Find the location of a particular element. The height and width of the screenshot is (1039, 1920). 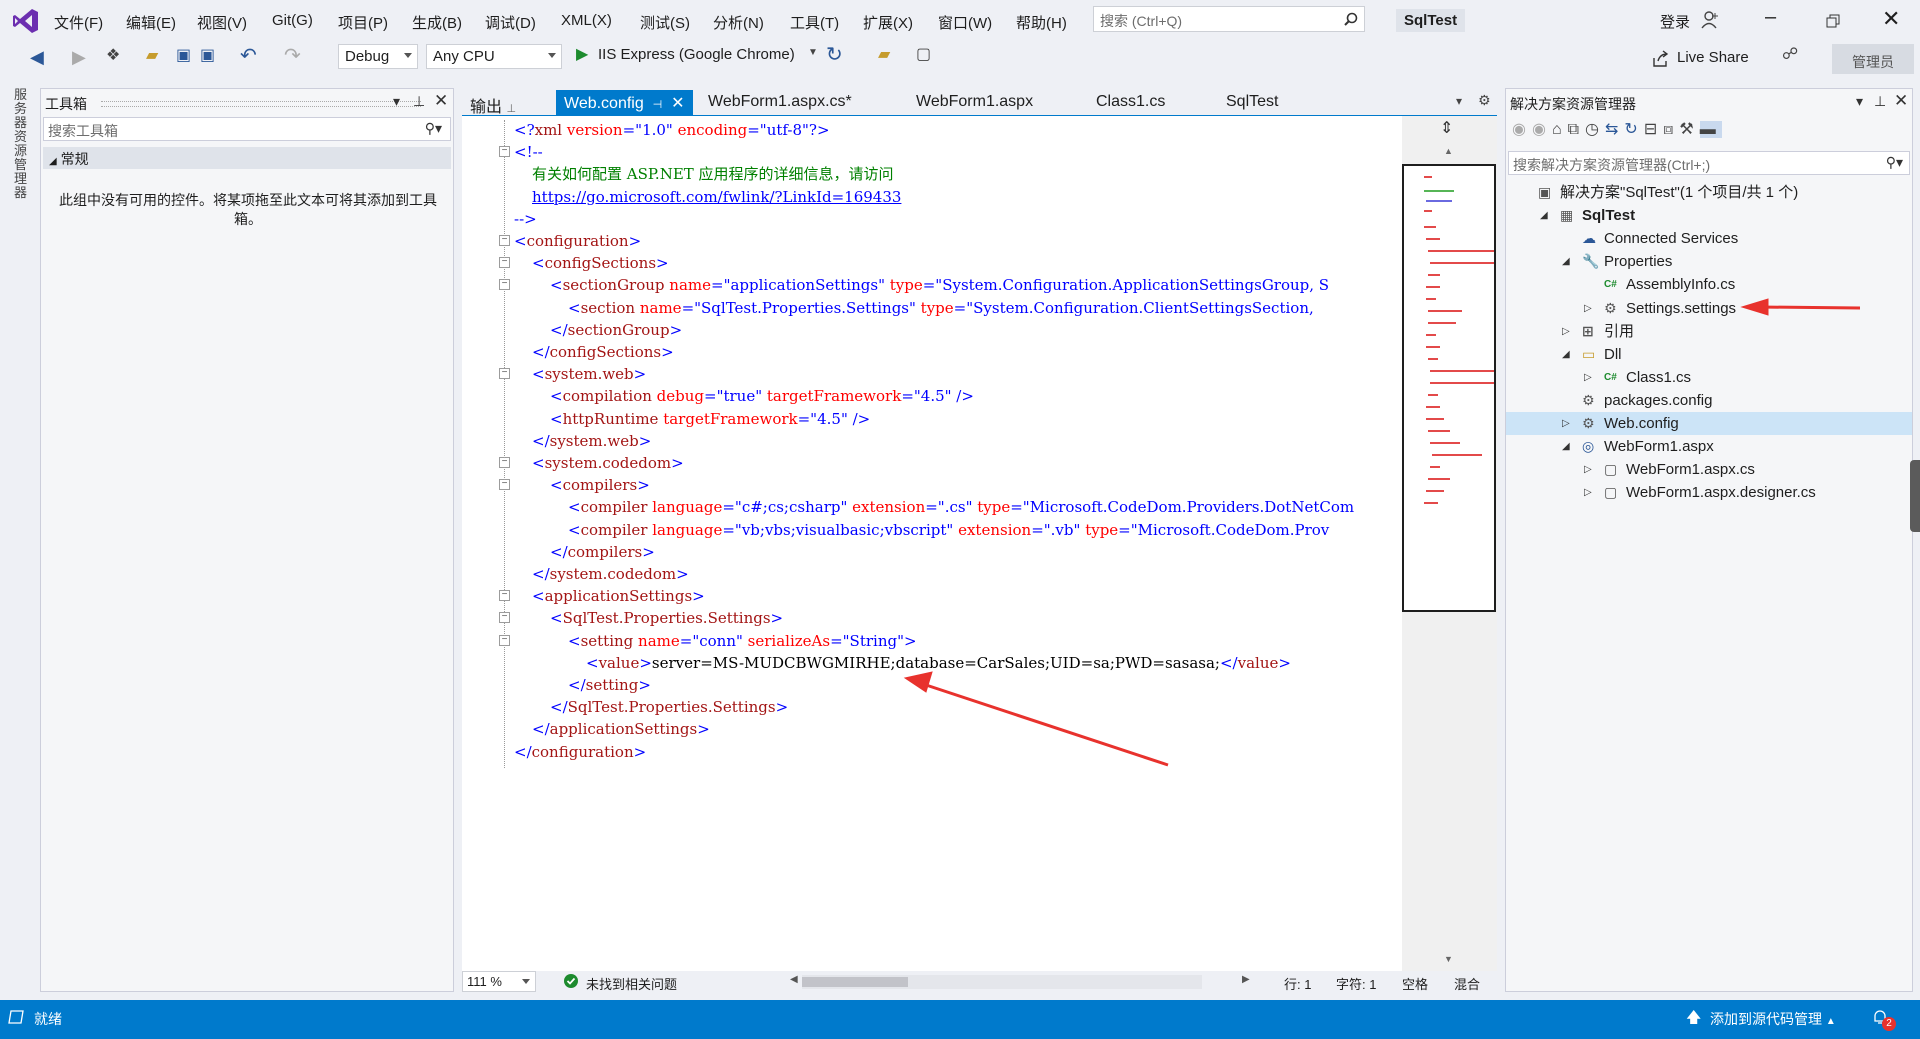

source-control-label: 添加到源代码管理 is located at coordinates (1766, 1019).